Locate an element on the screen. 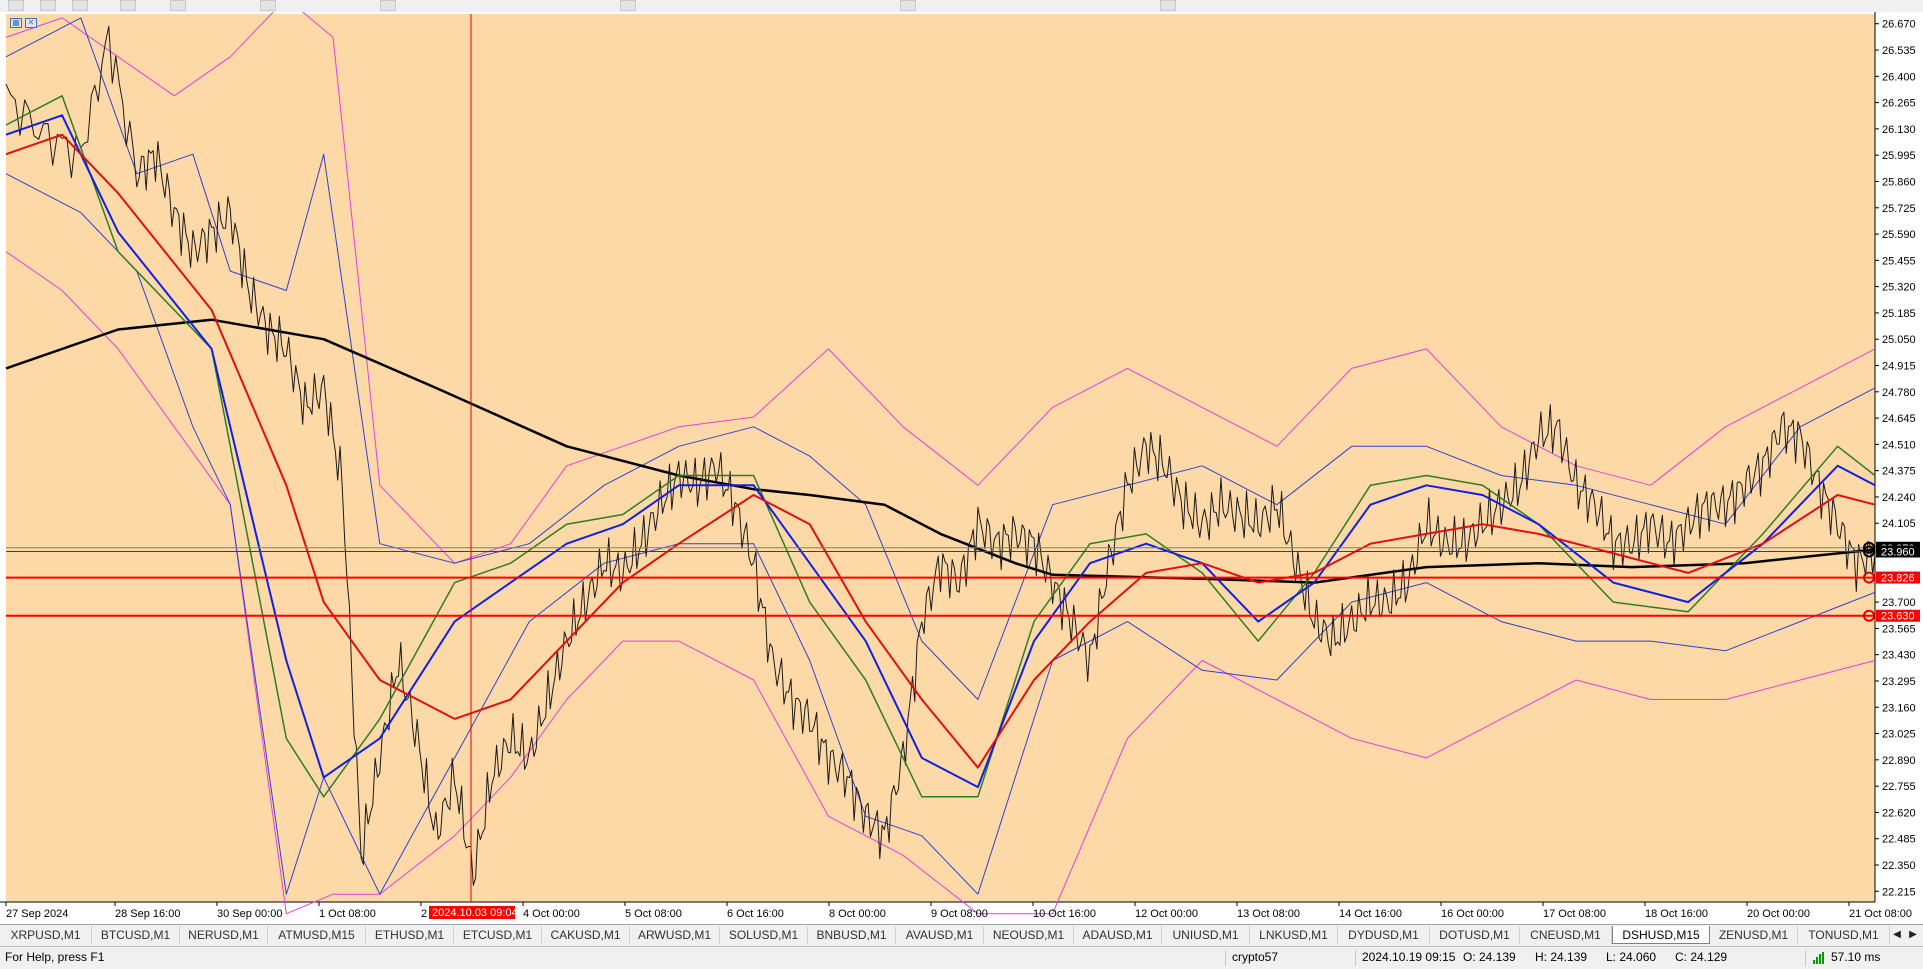  y-tick-label: 24.645 is located at coordinates (1899, 419).